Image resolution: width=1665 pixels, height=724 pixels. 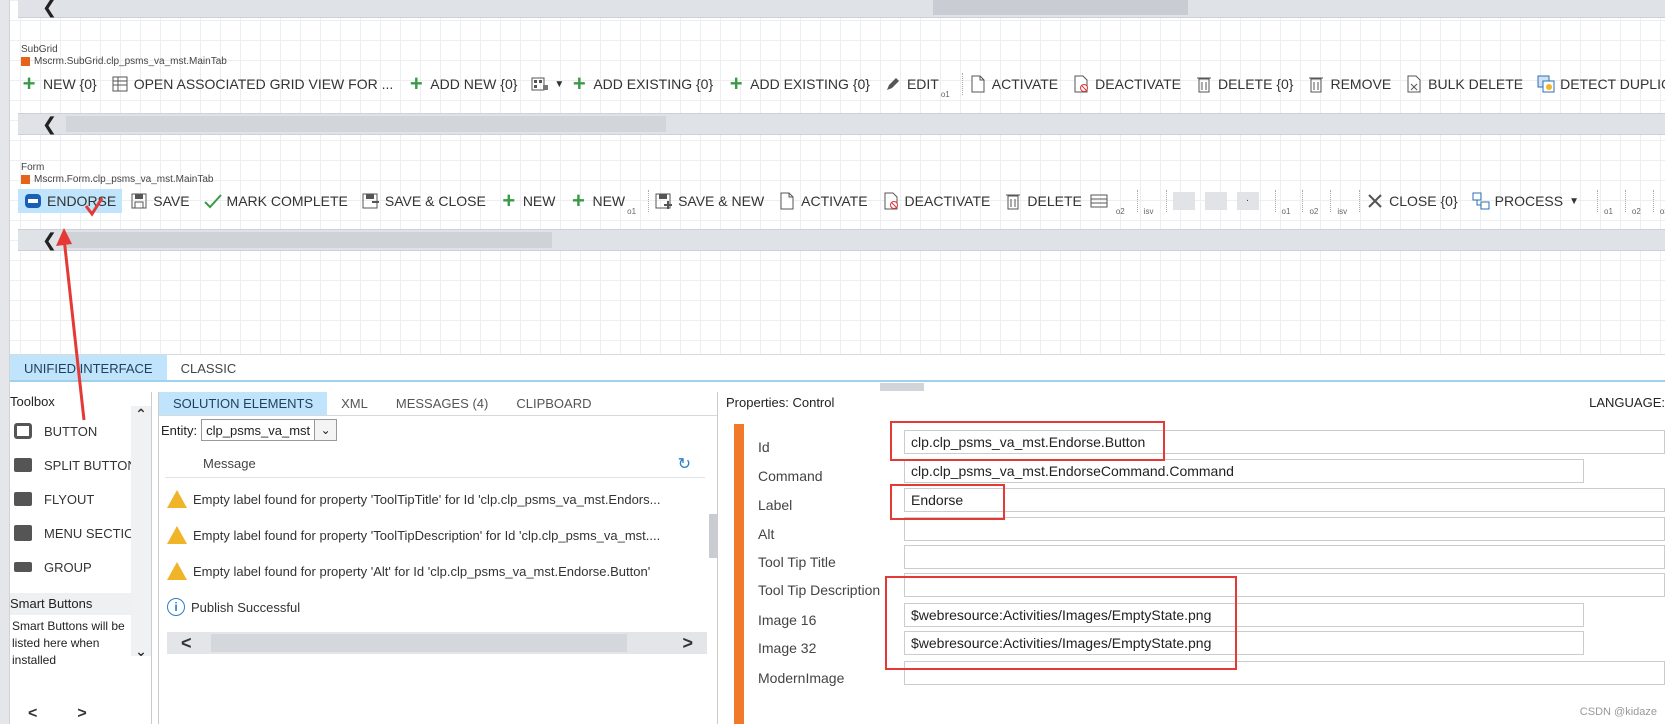 I want to click on subgrid-new-button: + NEW {0}, so click(x=58, y=84).